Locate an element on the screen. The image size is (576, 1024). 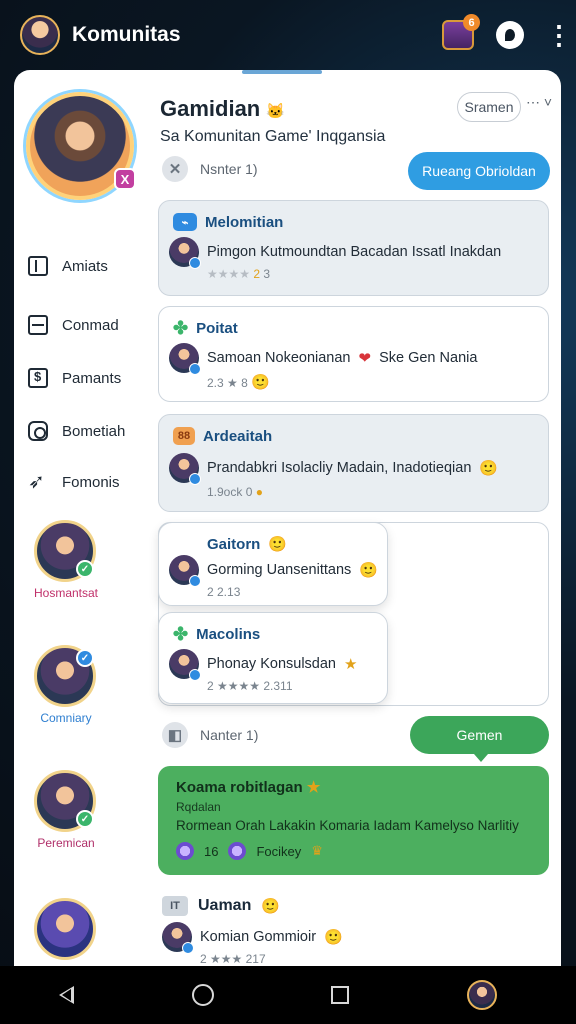
post-body: Samoan Nokeonianan ❤ Ske Gen Nania is located at coordinates (323, 359).